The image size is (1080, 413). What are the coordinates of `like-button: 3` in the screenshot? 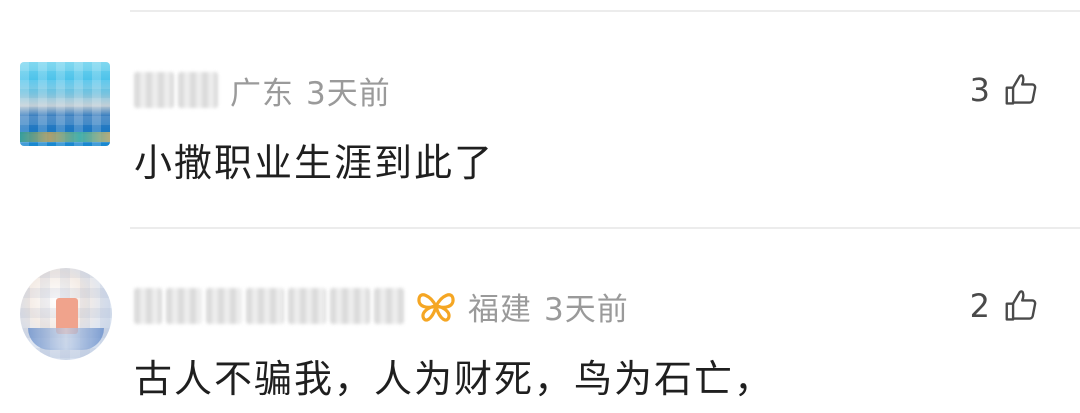 It's located at (1005, 90).